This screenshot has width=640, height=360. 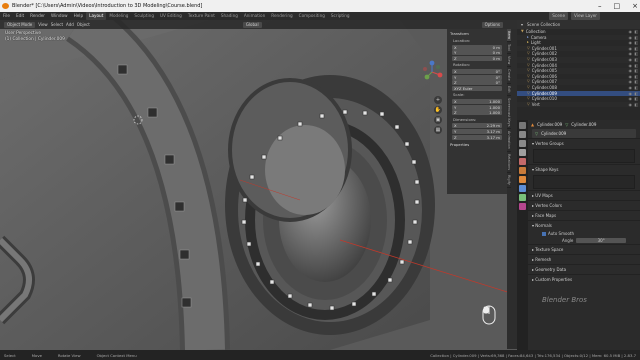 I want to click on shape-keys-list, so click(x=584, y=182).